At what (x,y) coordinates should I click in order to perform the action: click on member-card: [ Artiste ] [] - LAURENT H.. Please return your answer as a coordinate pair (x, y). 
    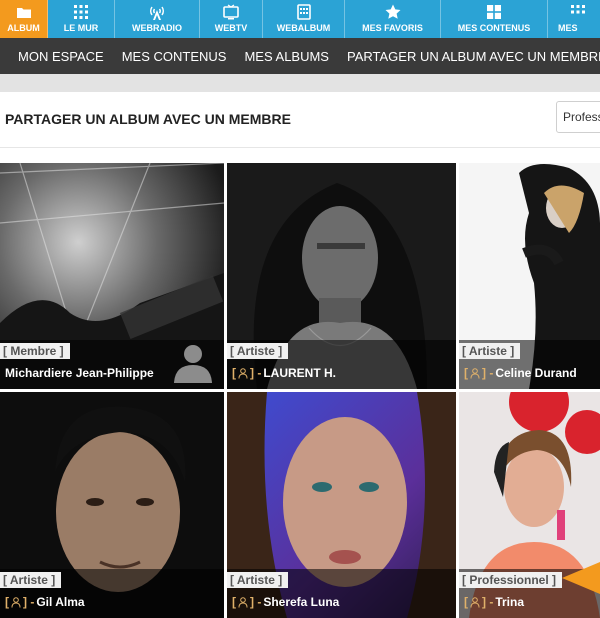
    Looking at the image, I should click on (341, 276).